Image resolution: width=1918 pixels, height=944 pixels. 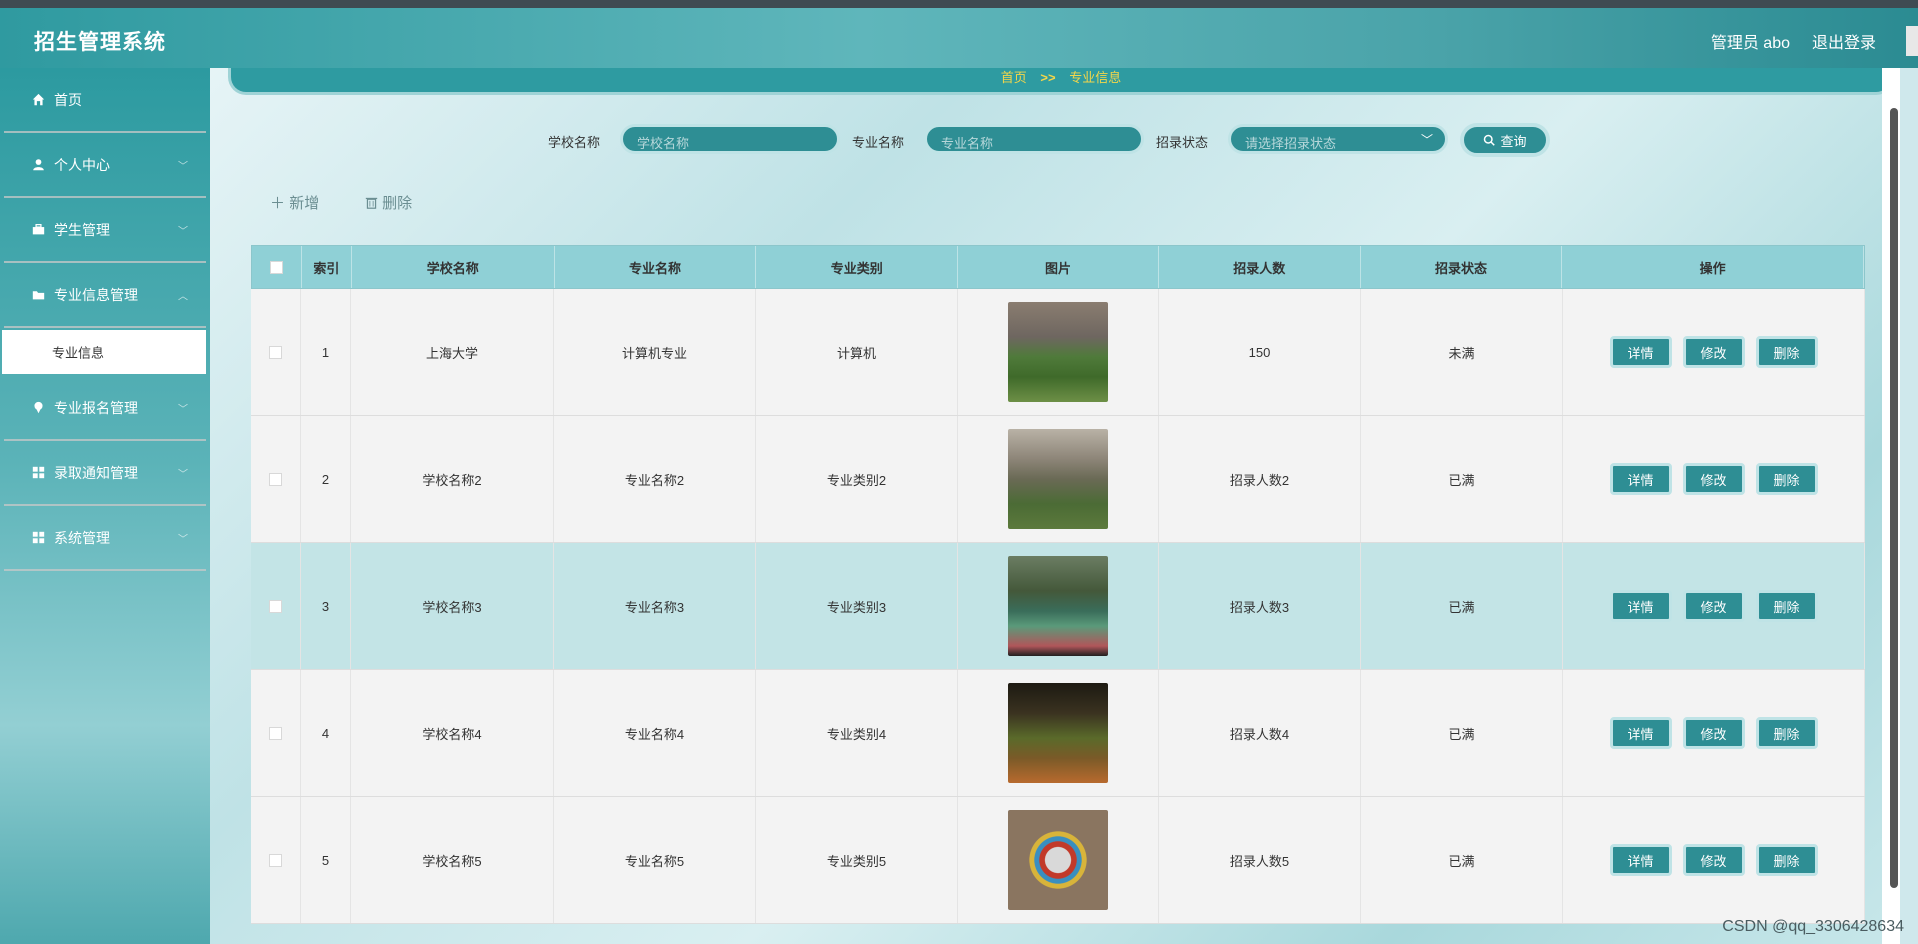 What do you see at coordinates (1260, 479) in the screenshot?
I see `cell-count: 招录人数2` at bounding box center [1260, 479].